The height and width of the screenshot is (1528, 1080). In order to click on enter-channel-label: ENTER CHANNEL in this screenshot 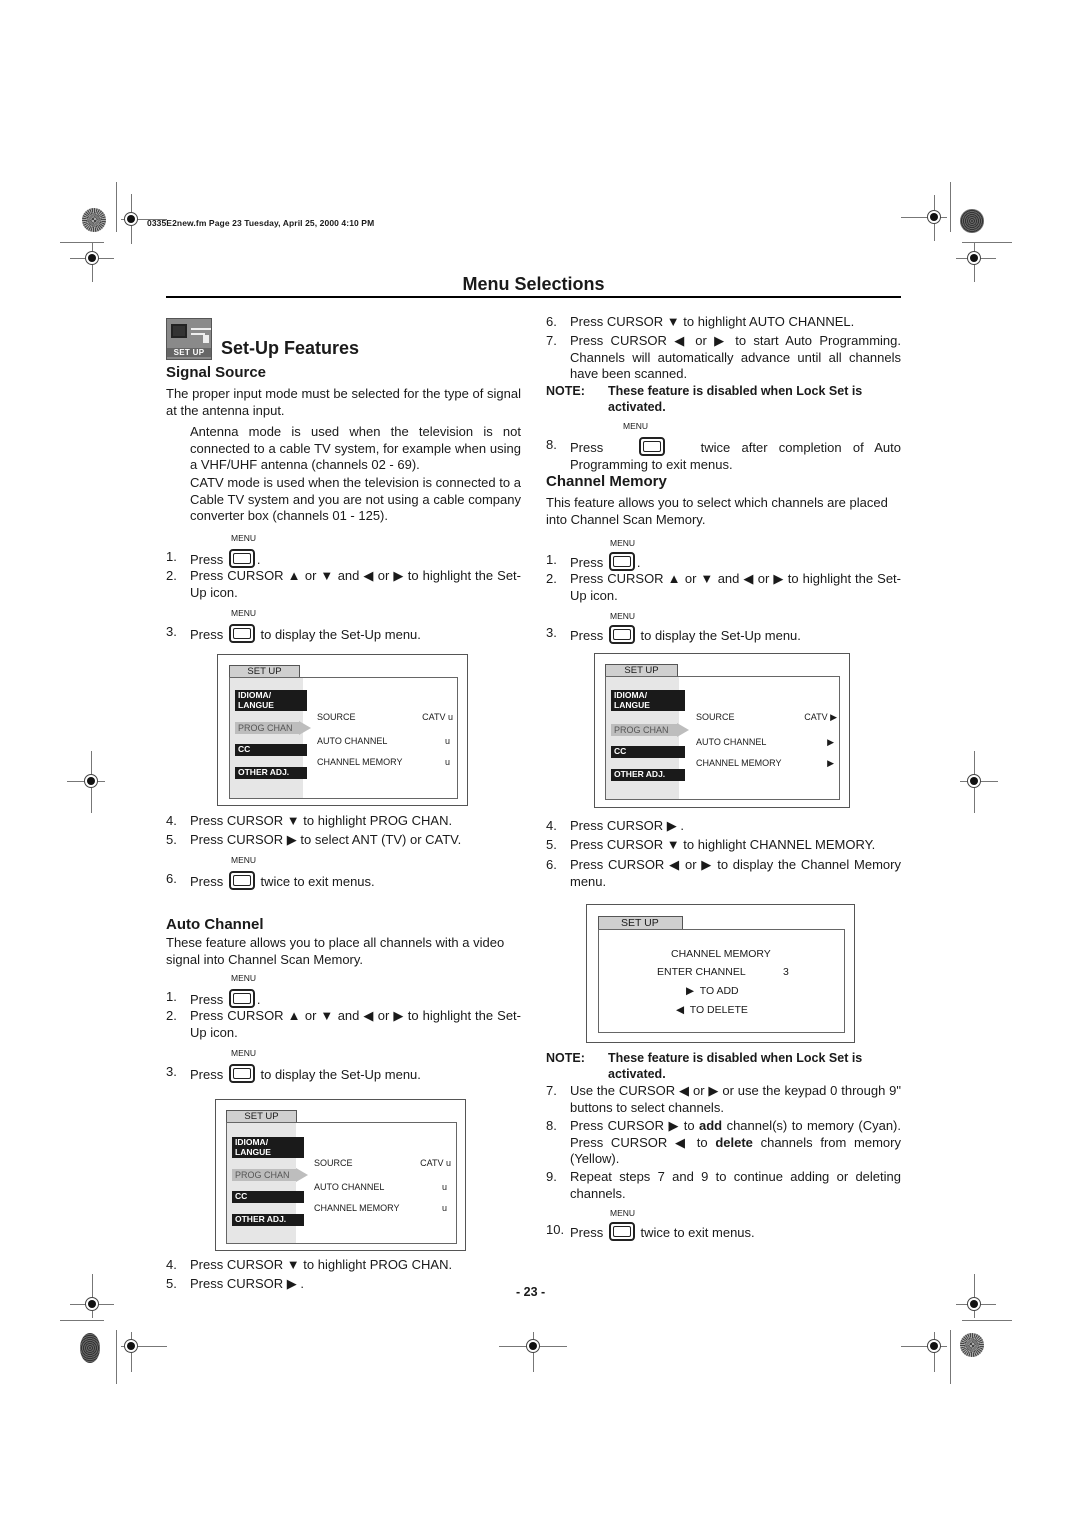, I will do `click(701, 972)`.